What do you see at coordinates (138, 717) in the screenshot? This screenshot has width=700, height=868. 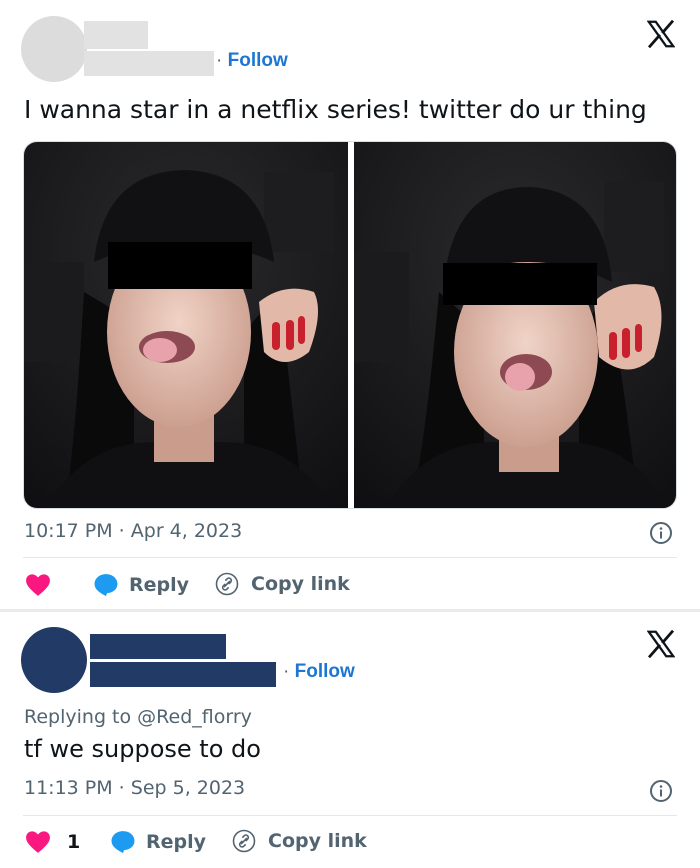 I see `replying-to: Replying to @Red_florry` at bounding box center [138, 717].